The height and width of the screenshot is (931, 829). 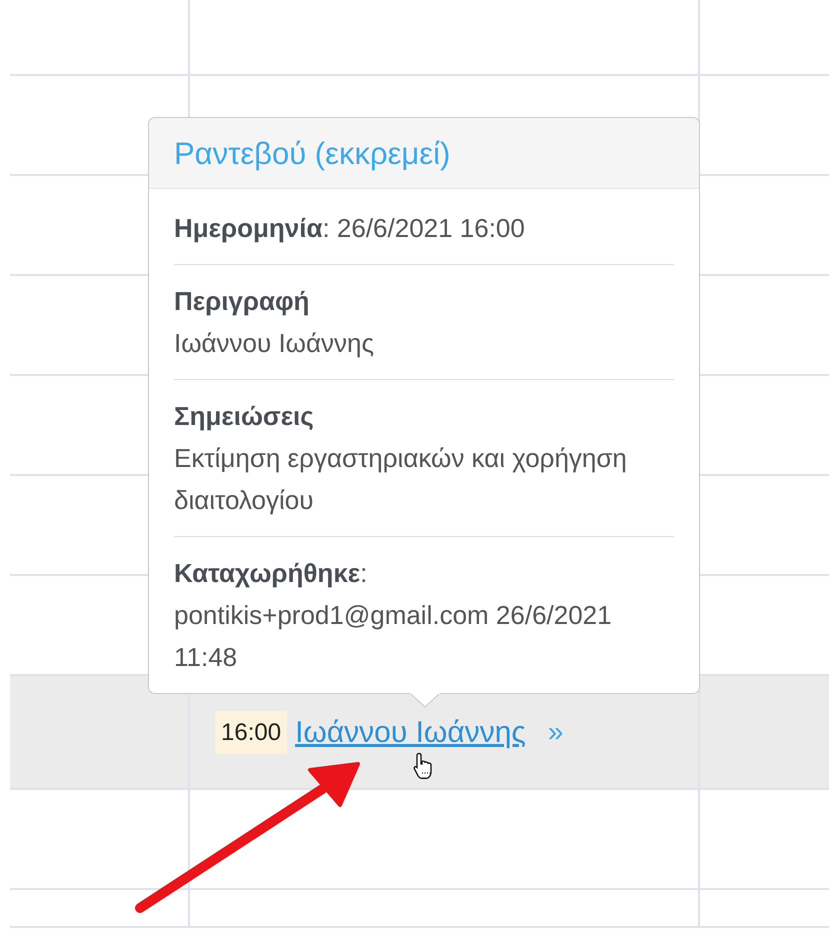 What do you see at coordinates (424, 153) in the screenshot?
I see `popover-title: Ραντεβού (εκκρεμεί)` at bounding box center [424, 153].